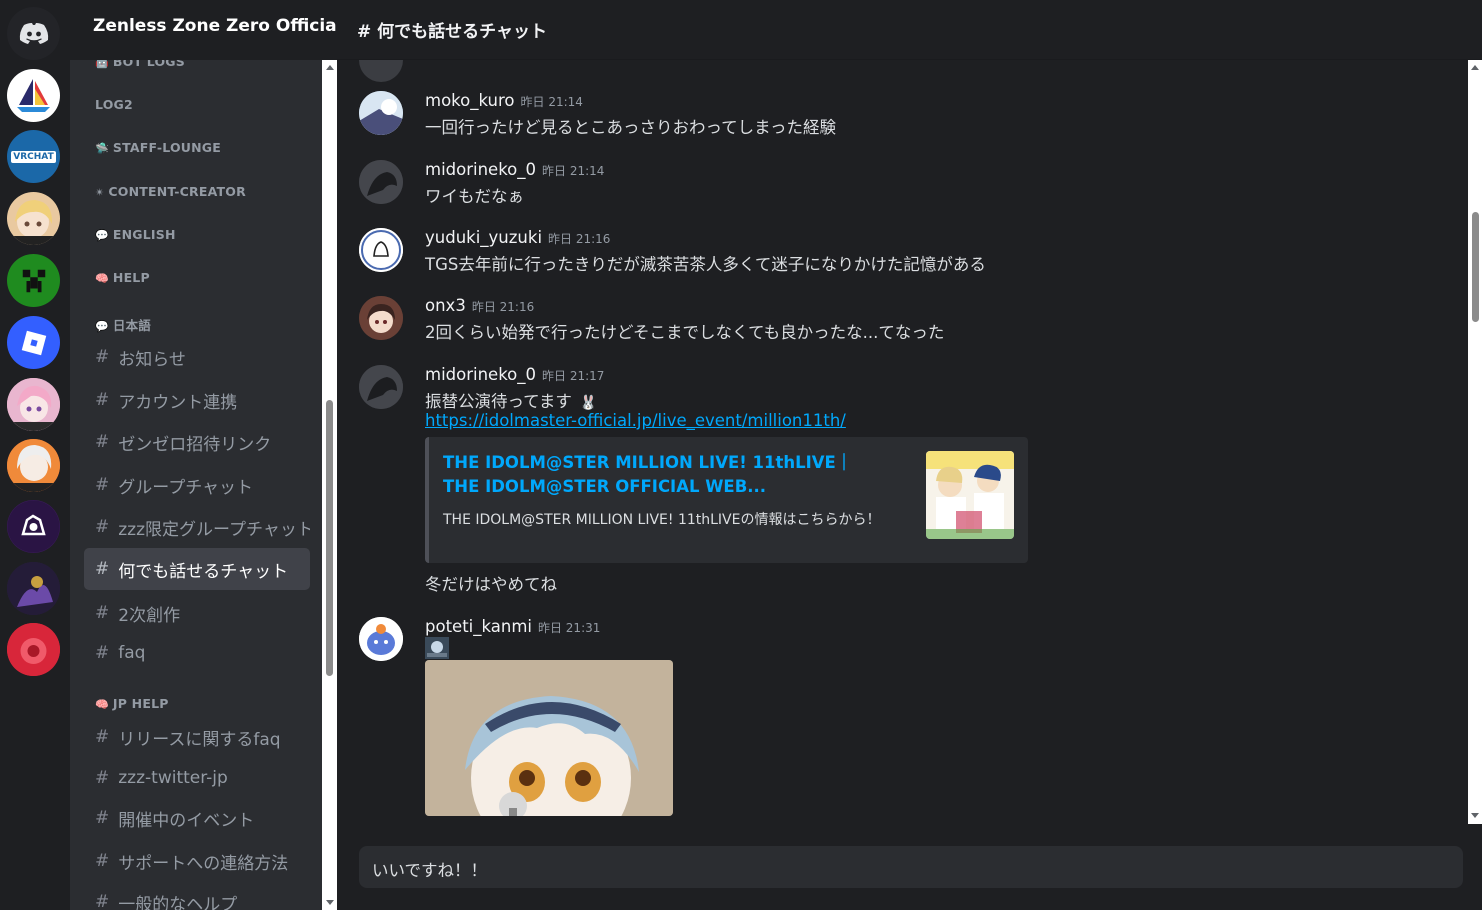 This screenshot has height=910, width=1482. Describe the element at coordinates (33, 588) in the screenshot. I see `dark-purple-art-server-icon` at that location.